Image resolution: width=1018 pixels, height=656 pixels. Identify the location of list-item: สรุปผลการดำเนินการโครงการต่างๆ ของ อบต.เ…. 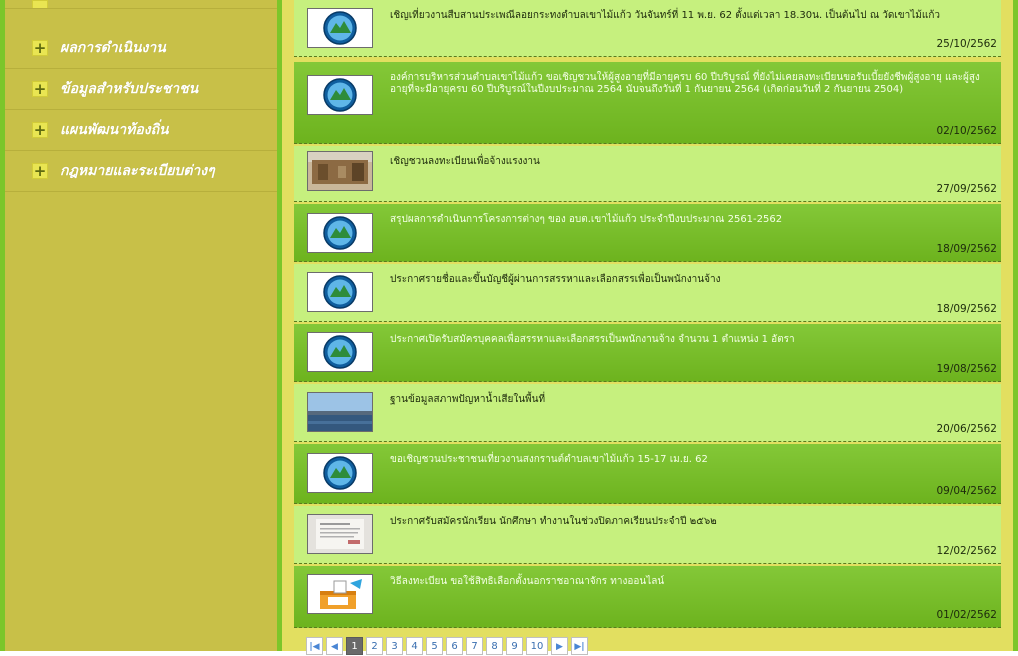
(647, 233).